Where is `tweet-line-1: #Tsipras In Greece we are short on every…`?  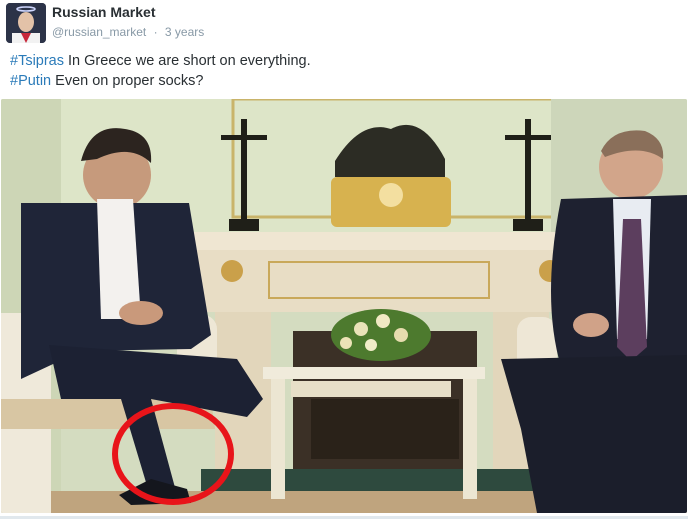
tweet-line-1: #Tsipras In Greece we are short on every… is located at coordinates (160, 61).